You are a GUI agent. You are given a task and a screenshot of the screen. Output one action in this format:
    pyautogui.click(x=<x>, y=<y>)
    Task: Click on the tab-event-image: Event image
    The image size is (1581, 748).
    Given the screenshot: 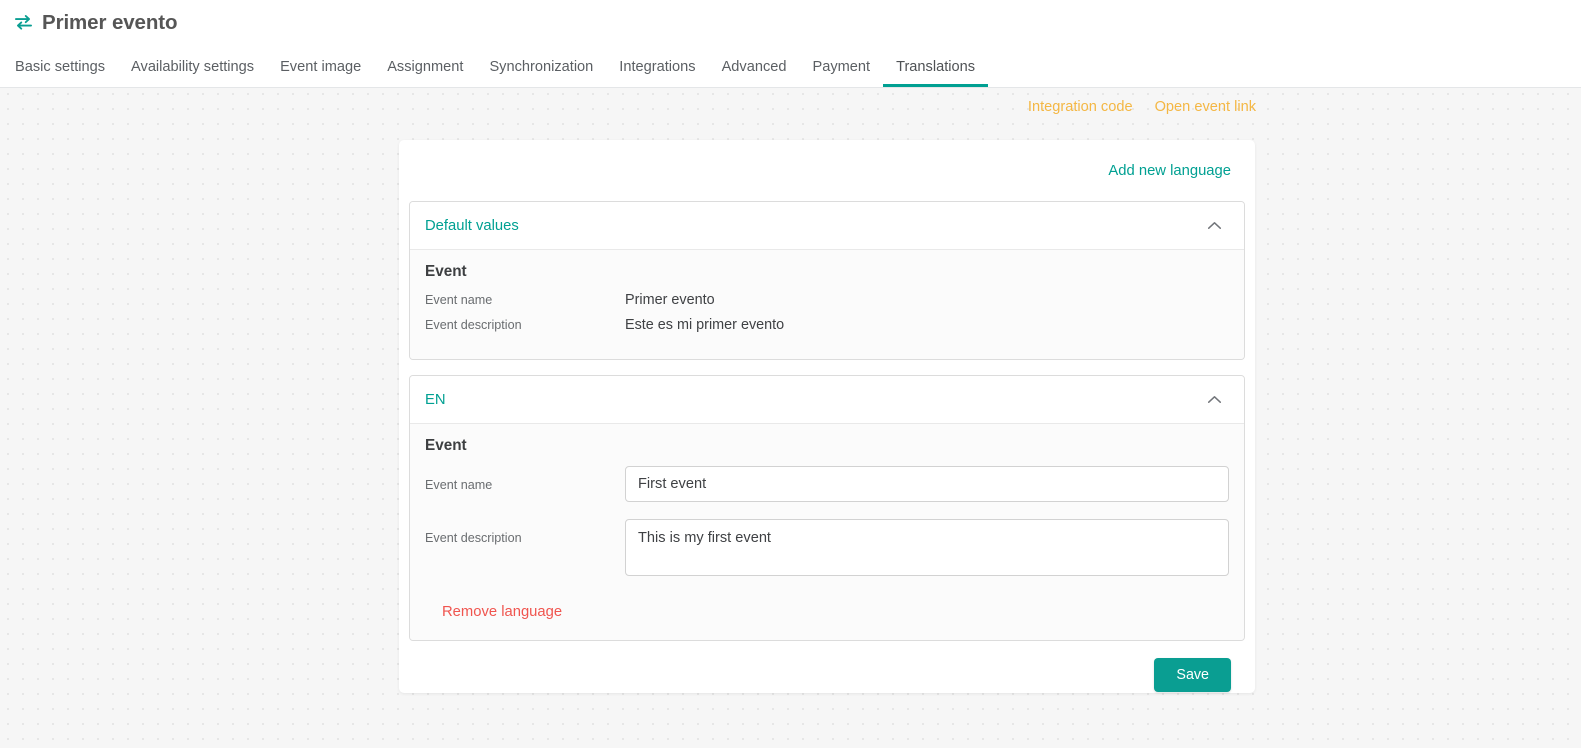 What is the action you would take?
    pyautogui.click(x=320, y=73)
    